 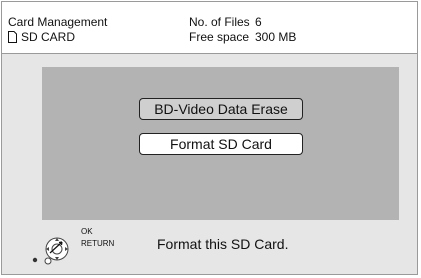 I want to click on page-title: Card Management, so click(x=58, y=22).